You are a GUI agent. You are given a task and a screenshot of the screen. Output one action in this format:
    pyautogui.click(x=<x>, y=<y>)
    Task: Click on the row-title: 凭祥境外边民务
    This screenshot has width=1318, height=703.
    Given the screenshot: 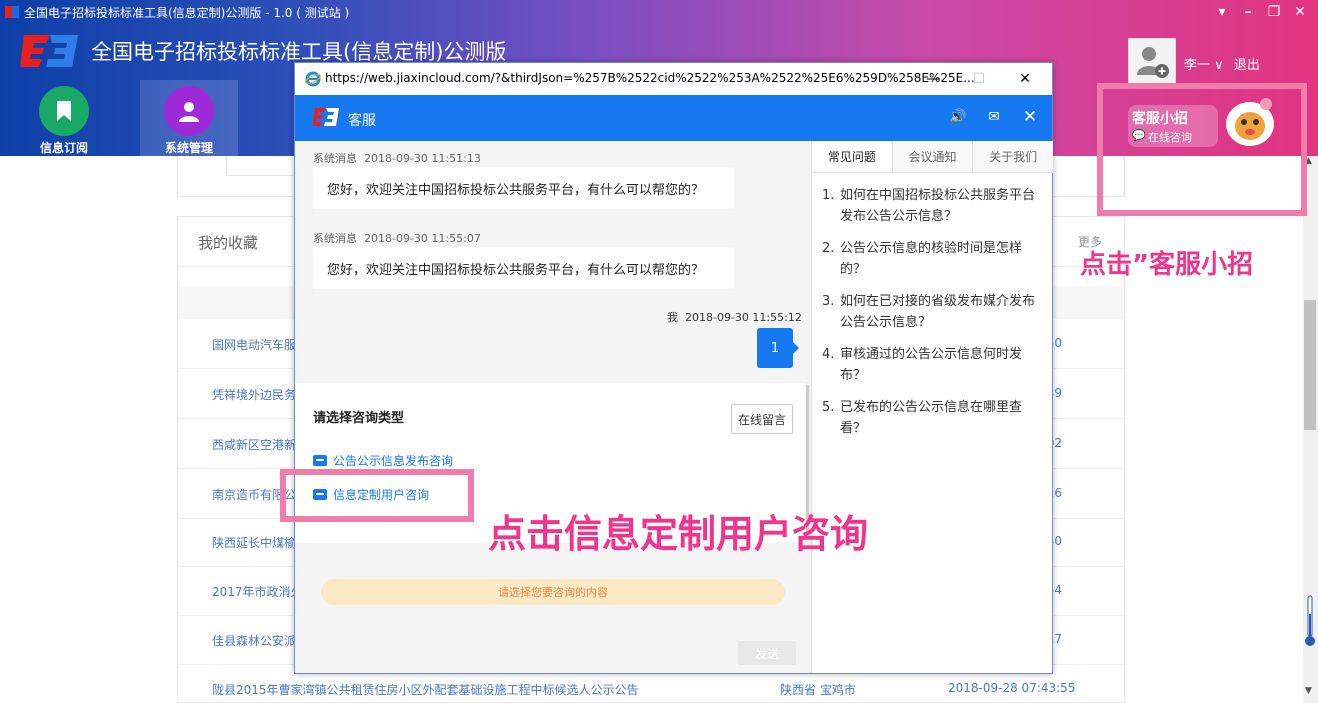 What is the action you would take?
    pyautogui.click(x=254, y=394)
    